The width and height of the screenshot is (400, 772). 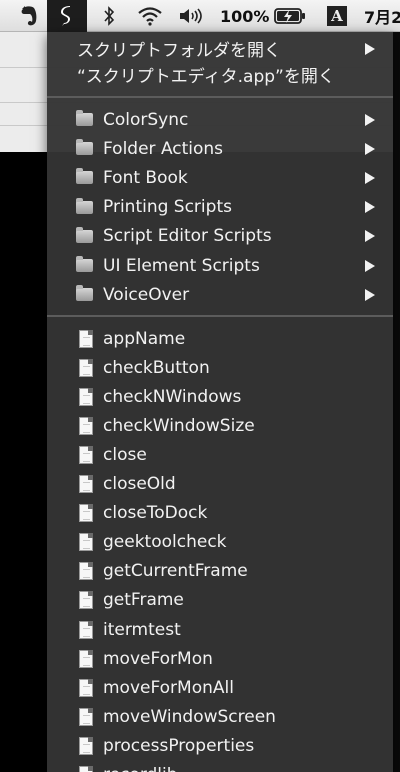 I want to click on menu-item-folder: Font Book, so click(x=220, y=177).